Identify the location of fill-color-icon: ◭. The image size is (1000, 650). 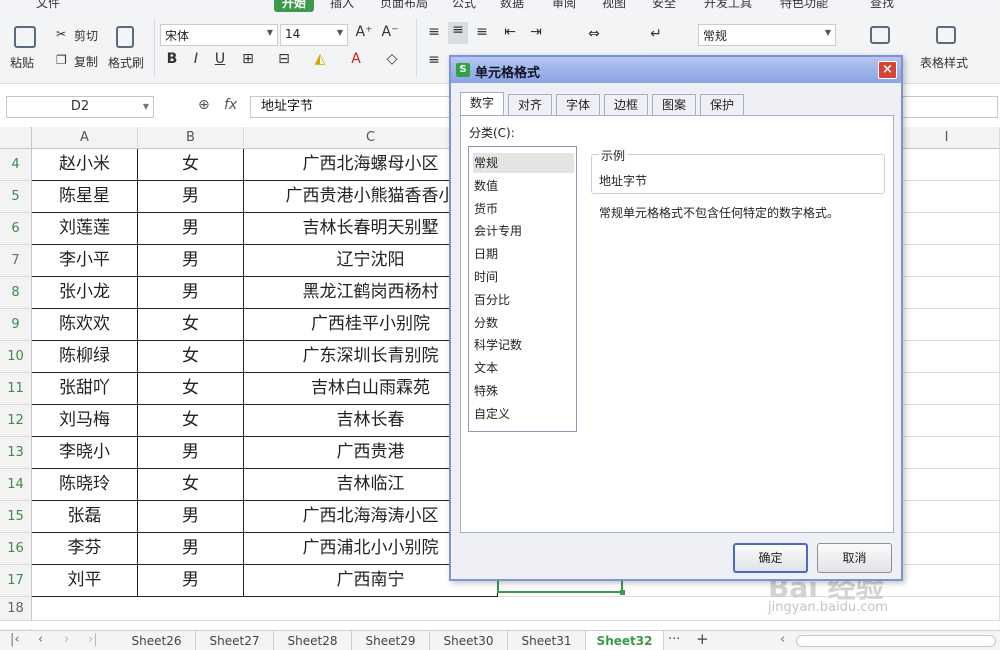
(320, 59).